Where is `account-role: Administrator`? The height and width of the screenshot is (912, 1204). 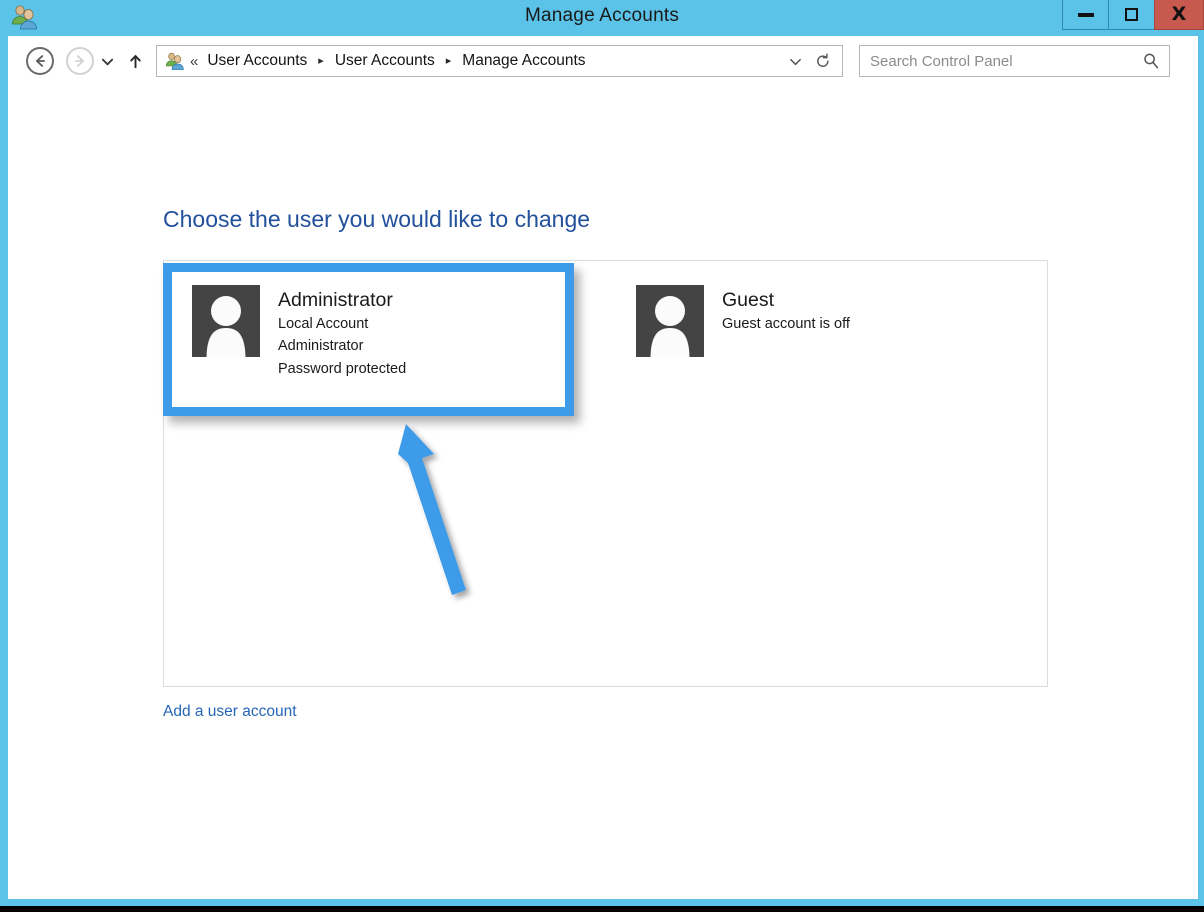 account-role: Administrator is located at coordinates (321, 346).